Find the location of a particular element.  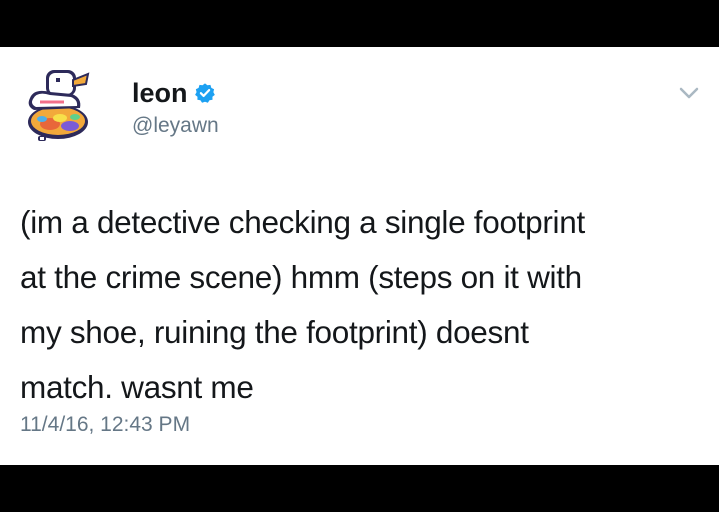

author-handle: @leyawn is located at coordinates (175, 126).